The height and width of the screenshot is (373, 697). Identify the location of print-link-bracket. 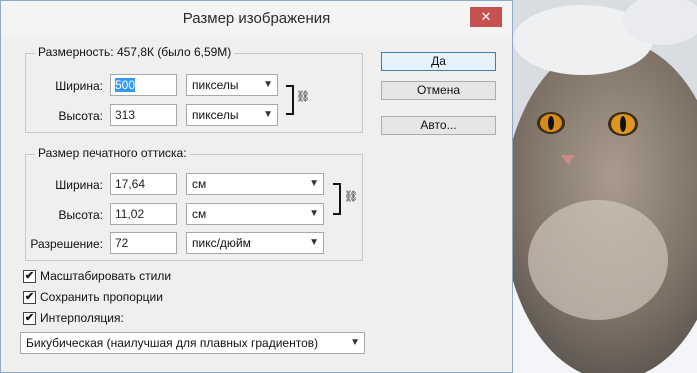
(337, 199).